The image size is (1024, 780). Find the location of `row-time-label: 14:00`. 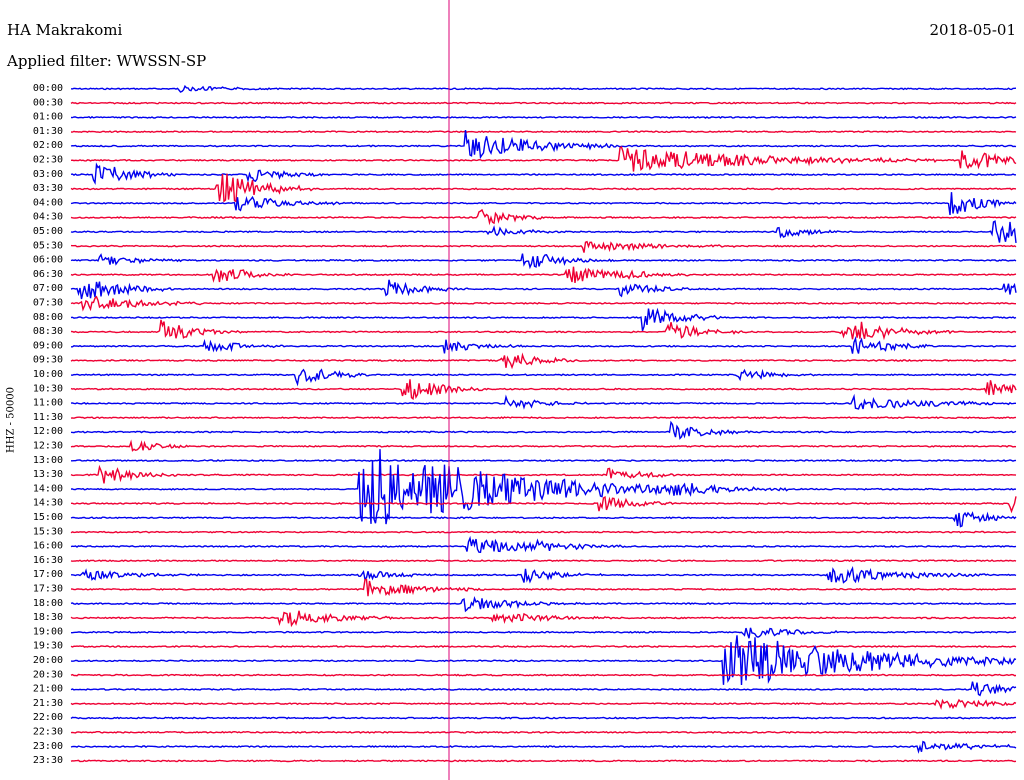

row-time-label: 14:00 is located at coordinates (48, 488).